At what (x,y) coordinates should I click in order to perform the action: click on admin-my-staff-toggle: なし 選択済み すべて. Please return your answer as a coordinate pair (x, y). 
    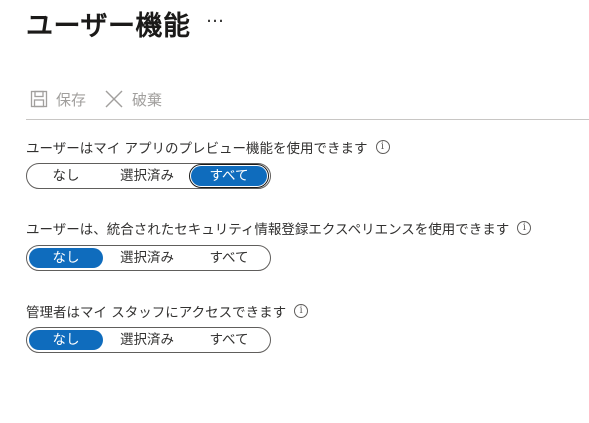
    Looking at the image, I should click on (148, 340).